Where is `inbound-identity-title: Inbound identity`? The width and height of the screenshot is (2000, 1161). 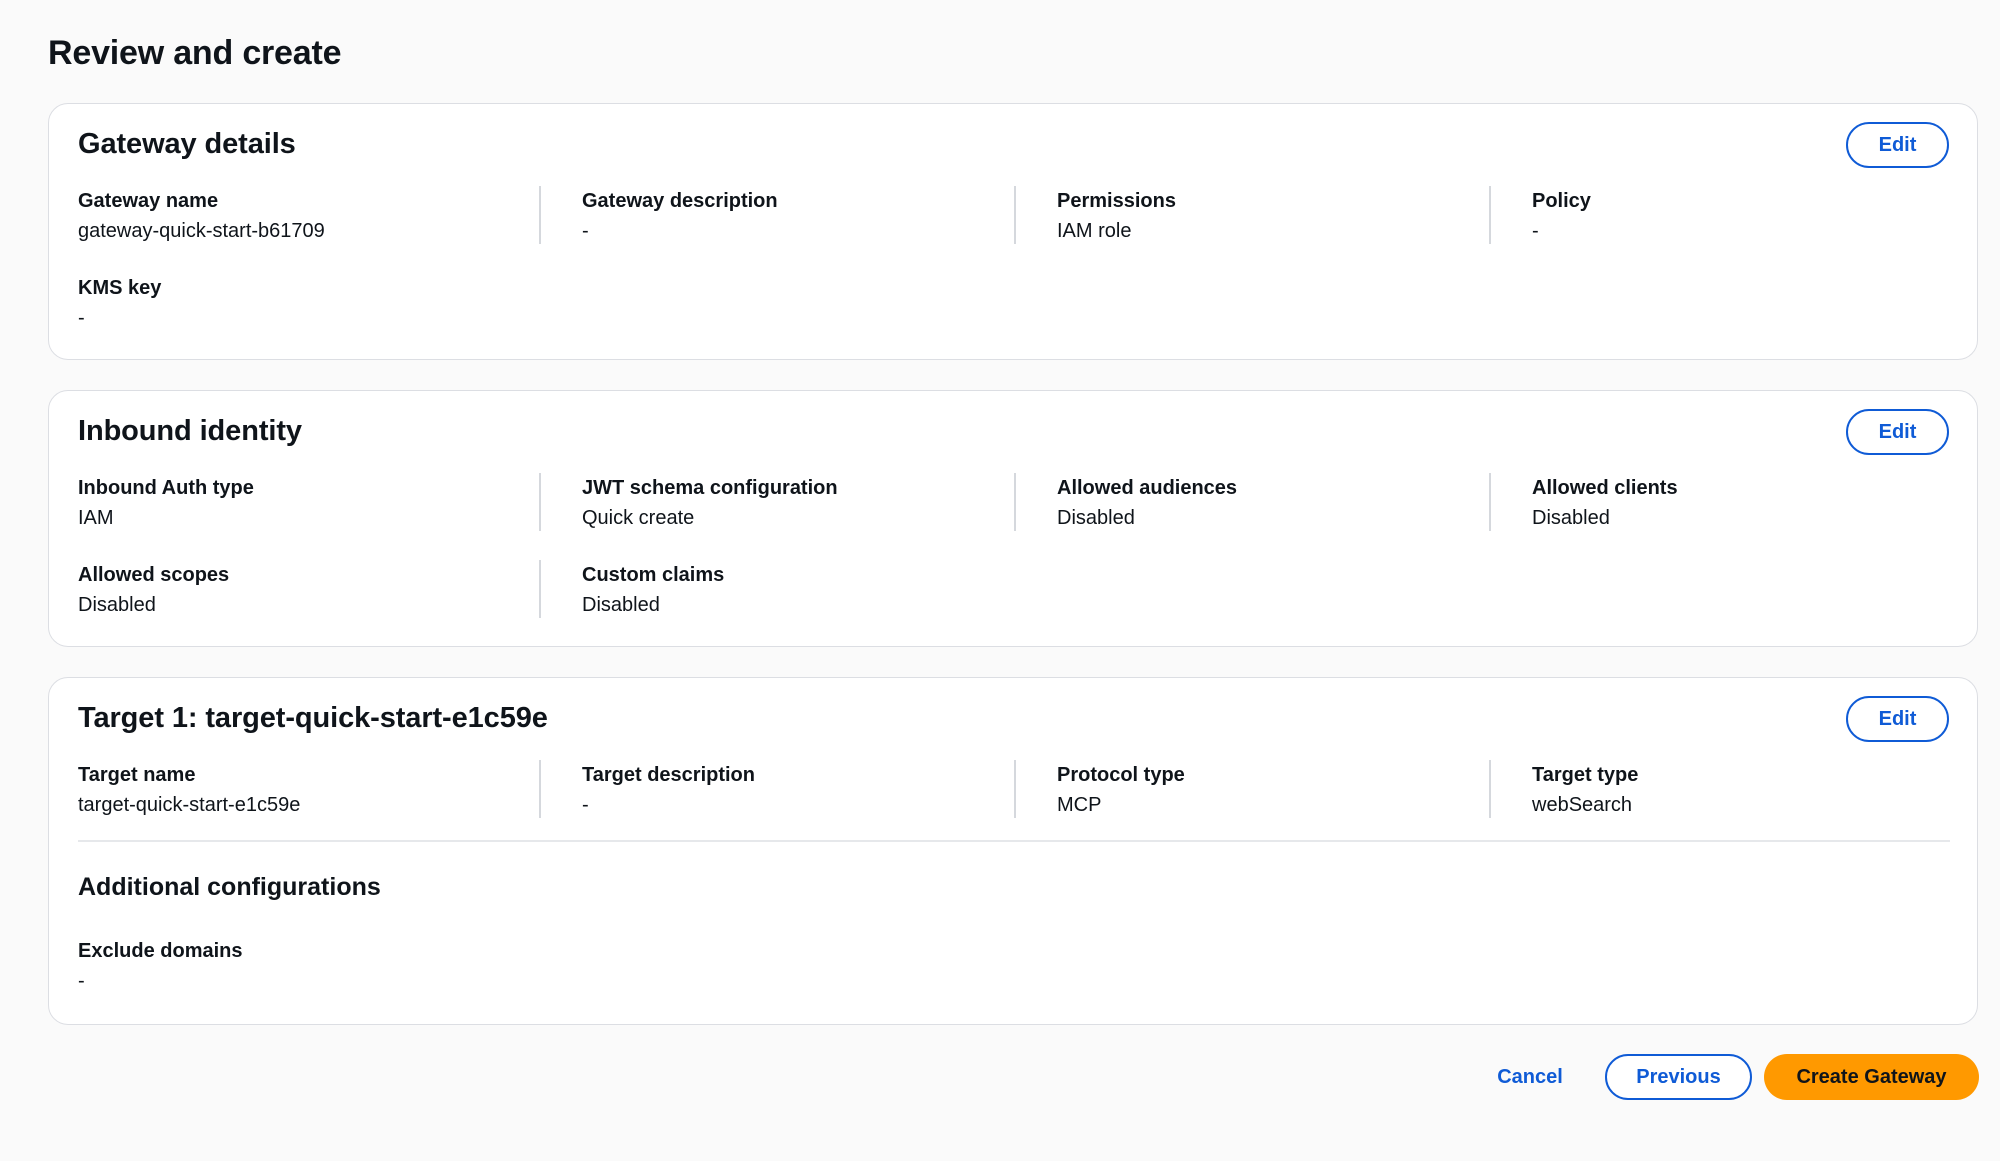 inbound-identity-title: Inbound identity is located at coordinates (190, 431).